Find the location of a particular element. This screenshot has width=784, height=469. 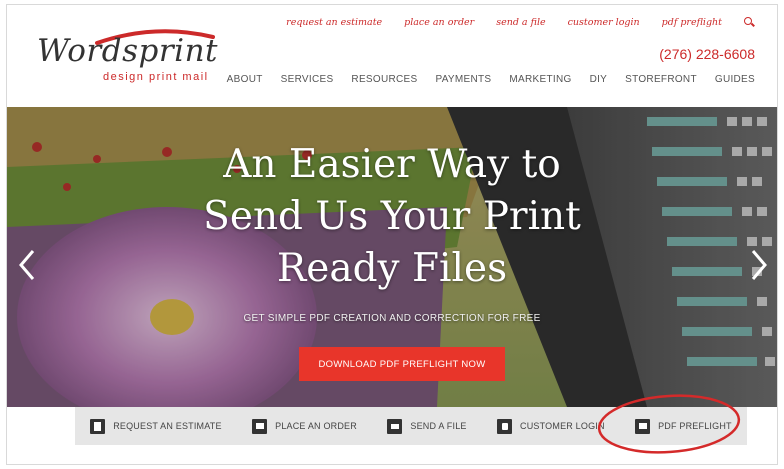

quick-link-customer-login: CUSTOMER LOGIN is located at coordinates (551, 426).